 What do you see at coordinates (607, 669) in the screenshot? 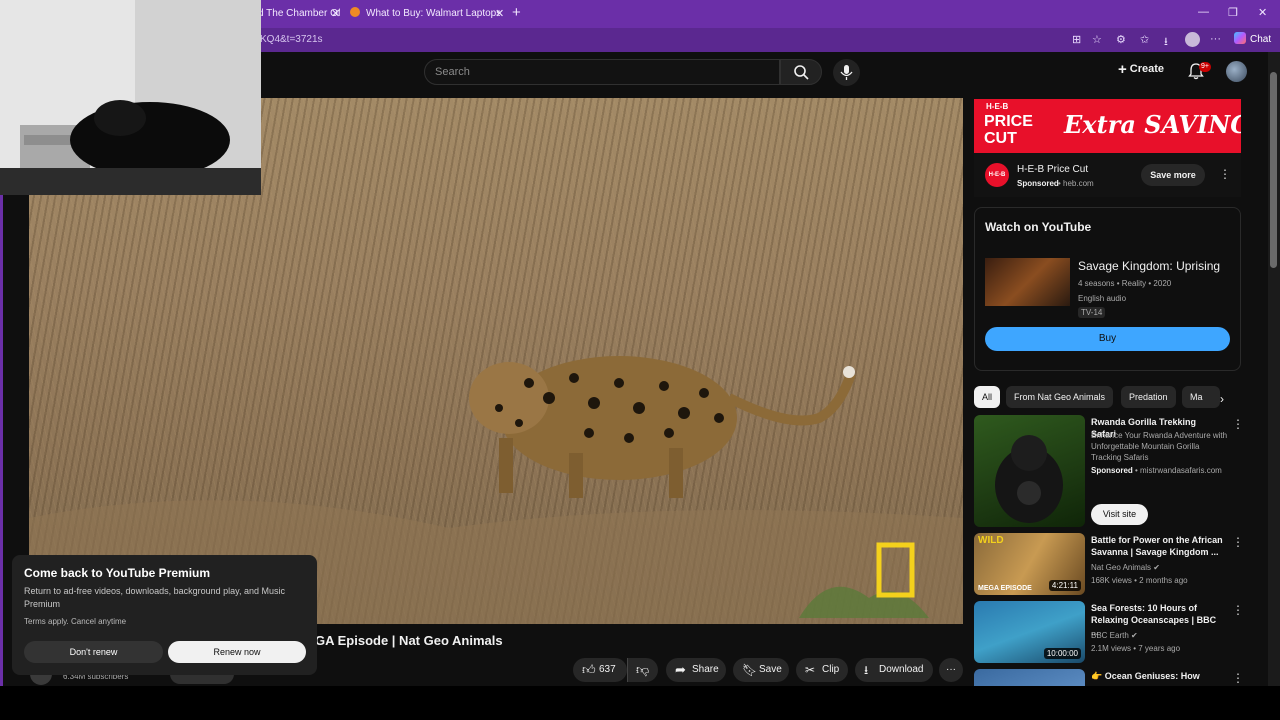
I see `like-count: 637` at bounding box center [607, 669].